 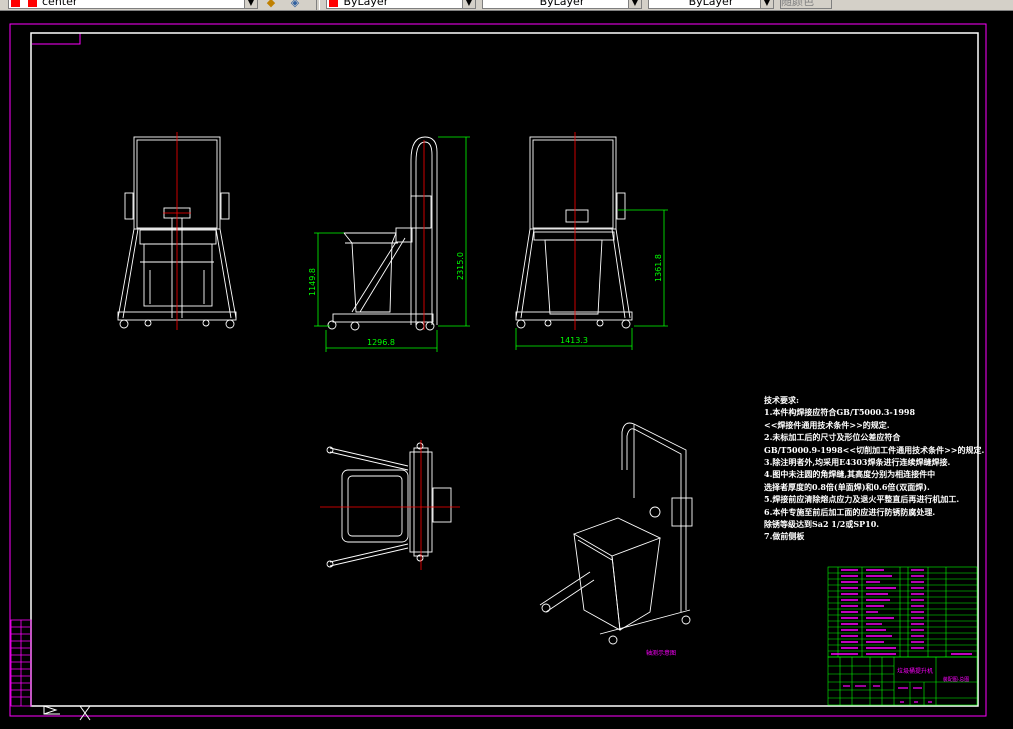 I want to click on tech-note-line: 2.未标加工后的尺寸及形位公差应符合, so click(x=832, y=437).